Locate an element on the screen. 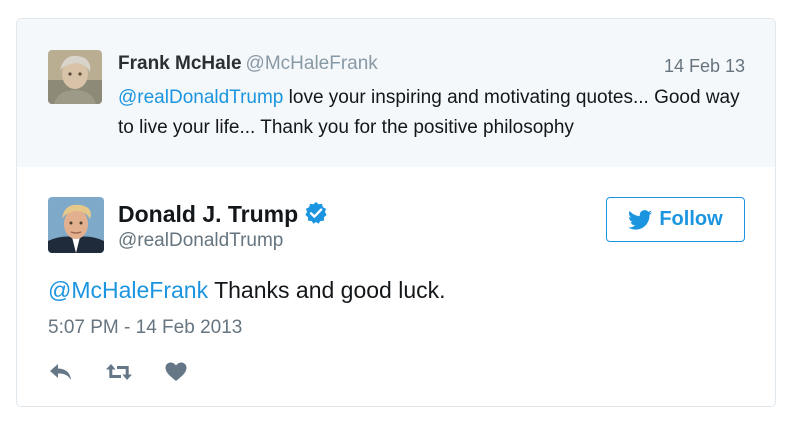 The image size is (799, 433). quoted-author-name: Frank McHale is located at coordinates (180, 63).